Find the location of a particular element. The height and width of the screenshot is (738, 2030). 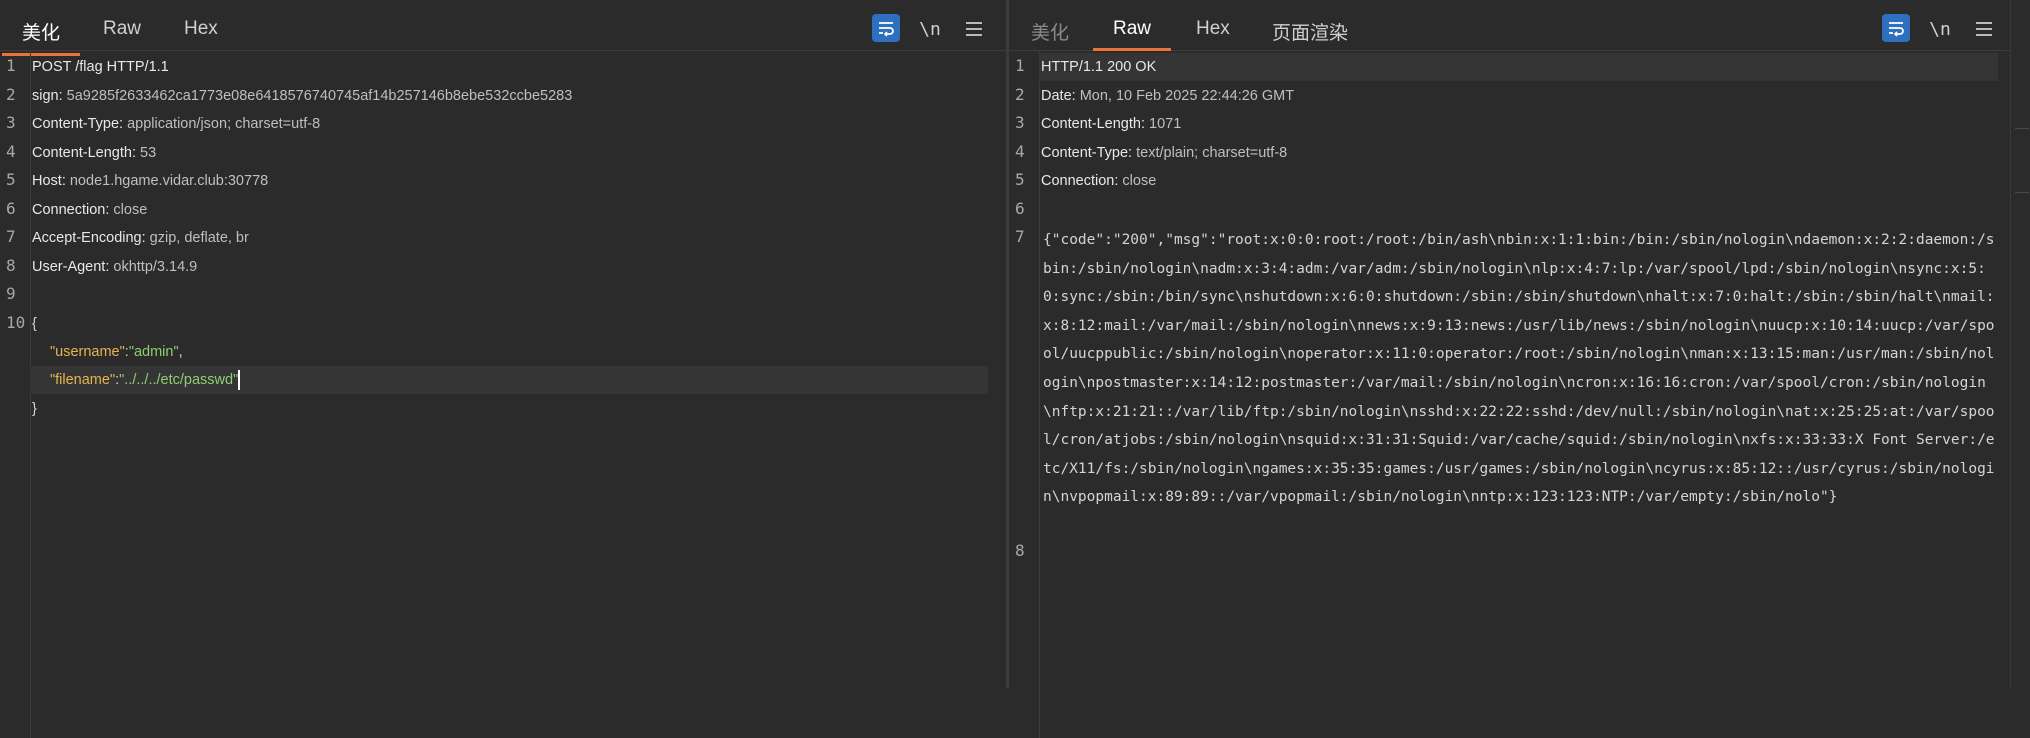

header-value: 53 is located at coordinates (146, 153).